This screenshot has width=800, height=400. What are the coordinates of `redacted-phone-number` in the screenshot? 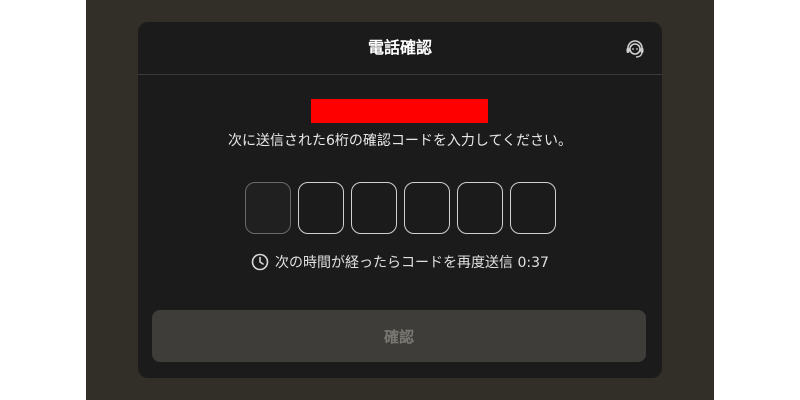 It's located at (399, 111).